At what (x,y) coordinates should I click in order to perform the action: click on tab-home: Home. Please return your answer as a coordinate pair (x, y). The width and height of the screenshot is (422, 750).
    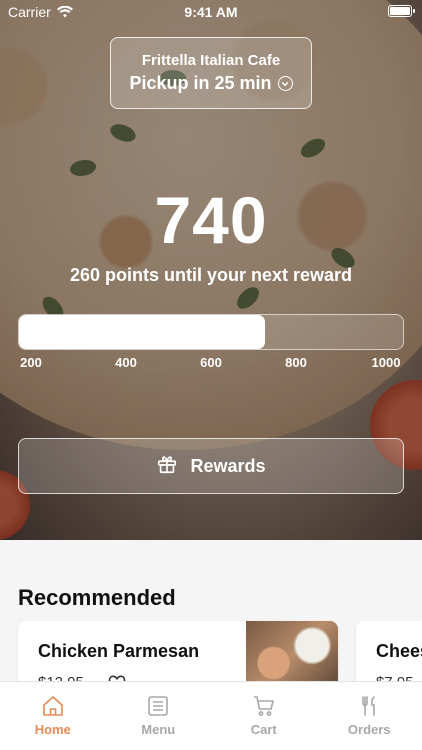
    Looking at the image, I should click on (53, 716).